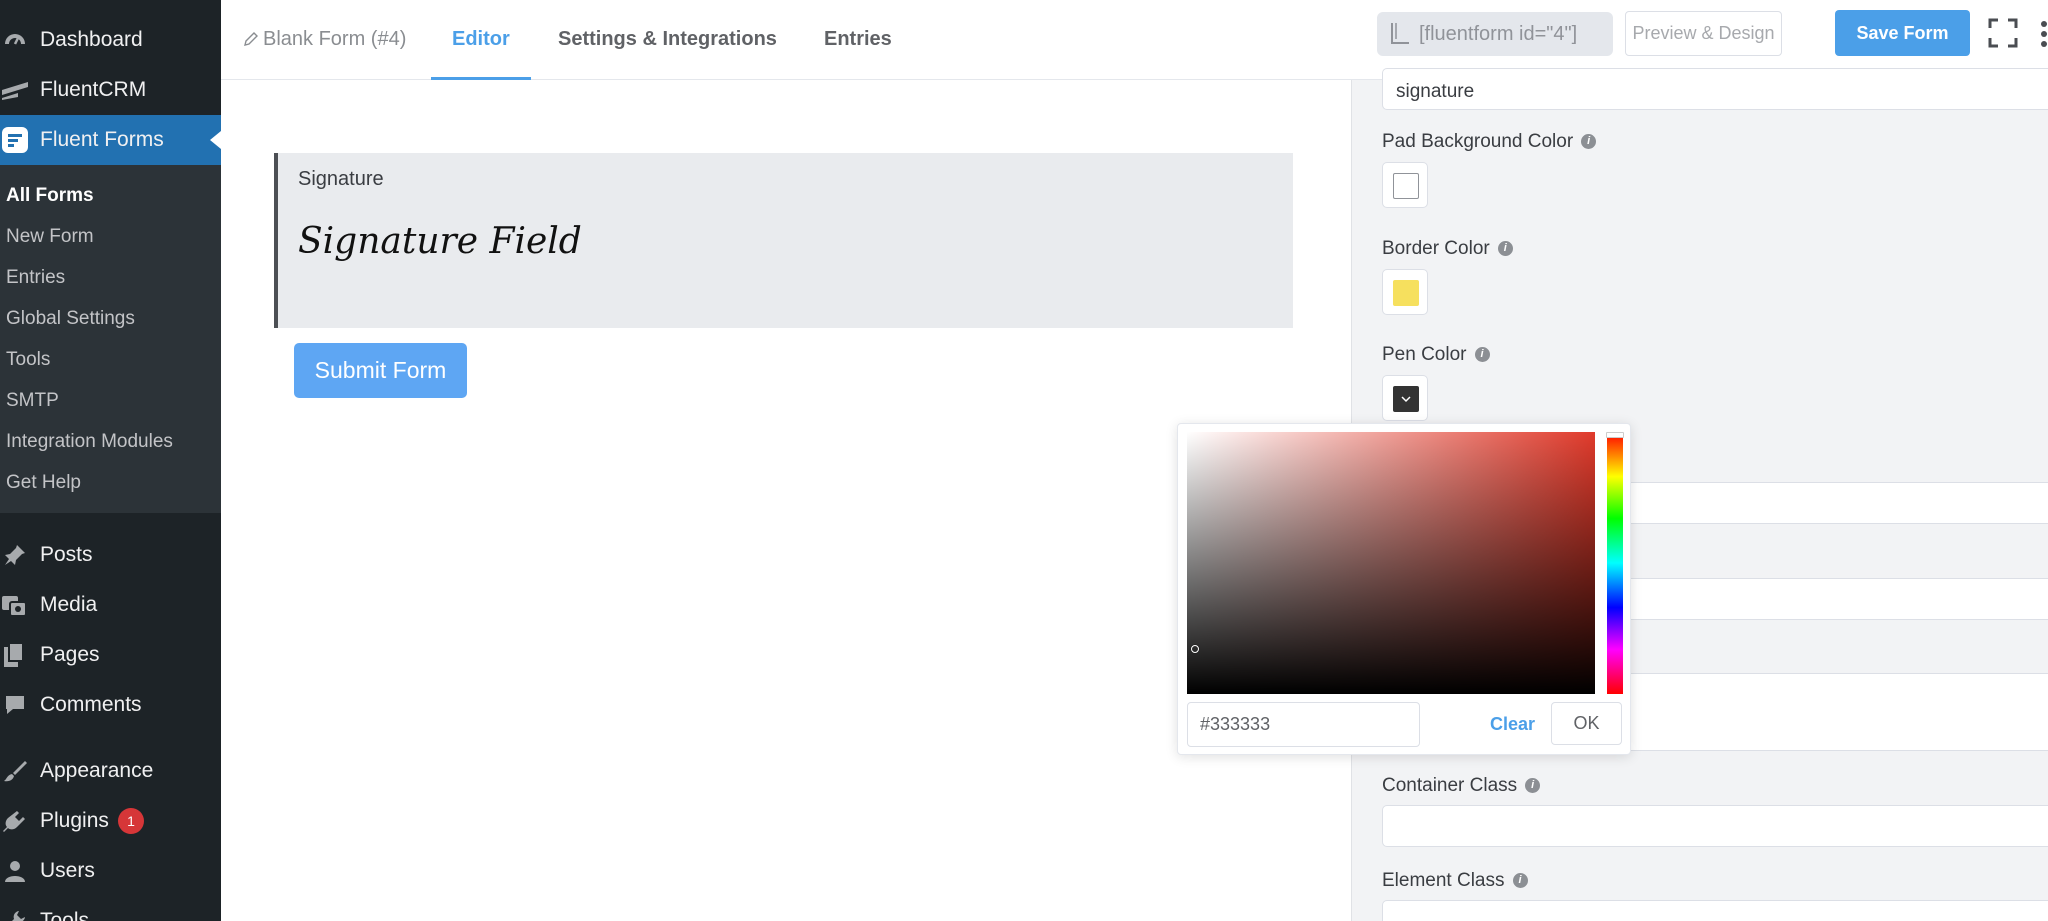  I want to click on name-attribute-value: signature, so click(1435, 91).